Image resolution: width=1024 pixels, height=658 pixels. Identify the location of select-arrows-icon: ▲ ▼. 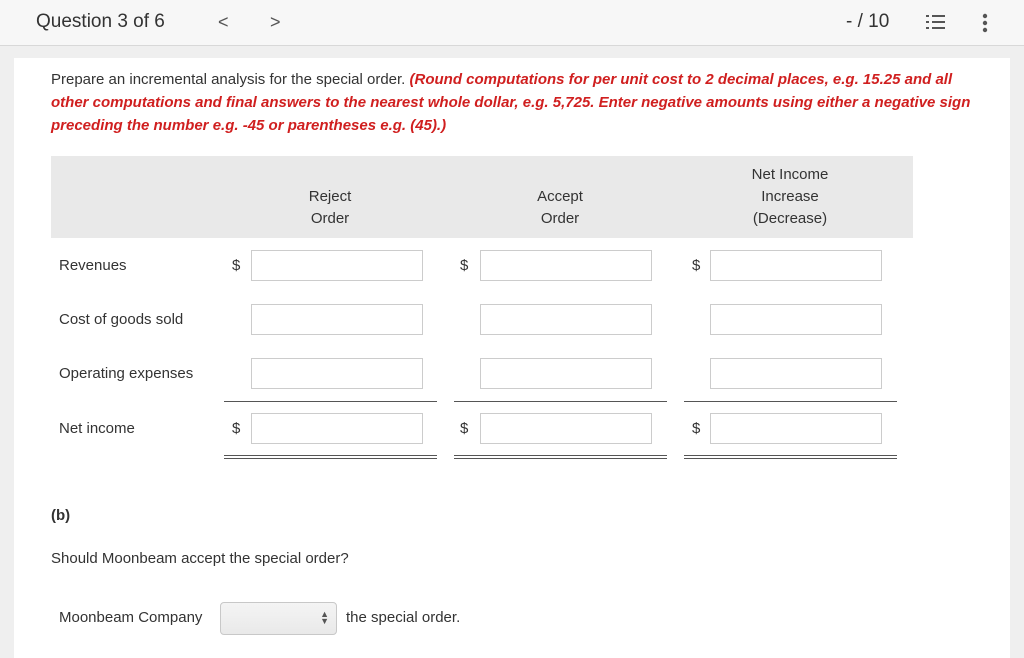
(324, 617).